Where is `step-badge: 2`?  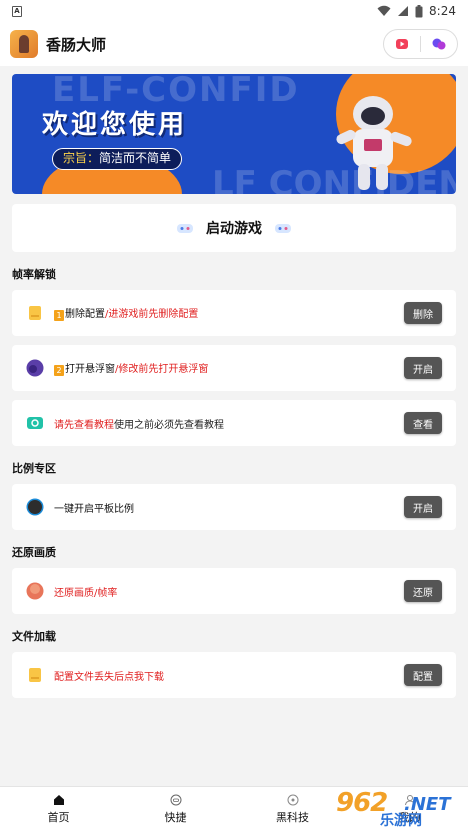
step-badge: 2 is located at coordinates (59, 370).